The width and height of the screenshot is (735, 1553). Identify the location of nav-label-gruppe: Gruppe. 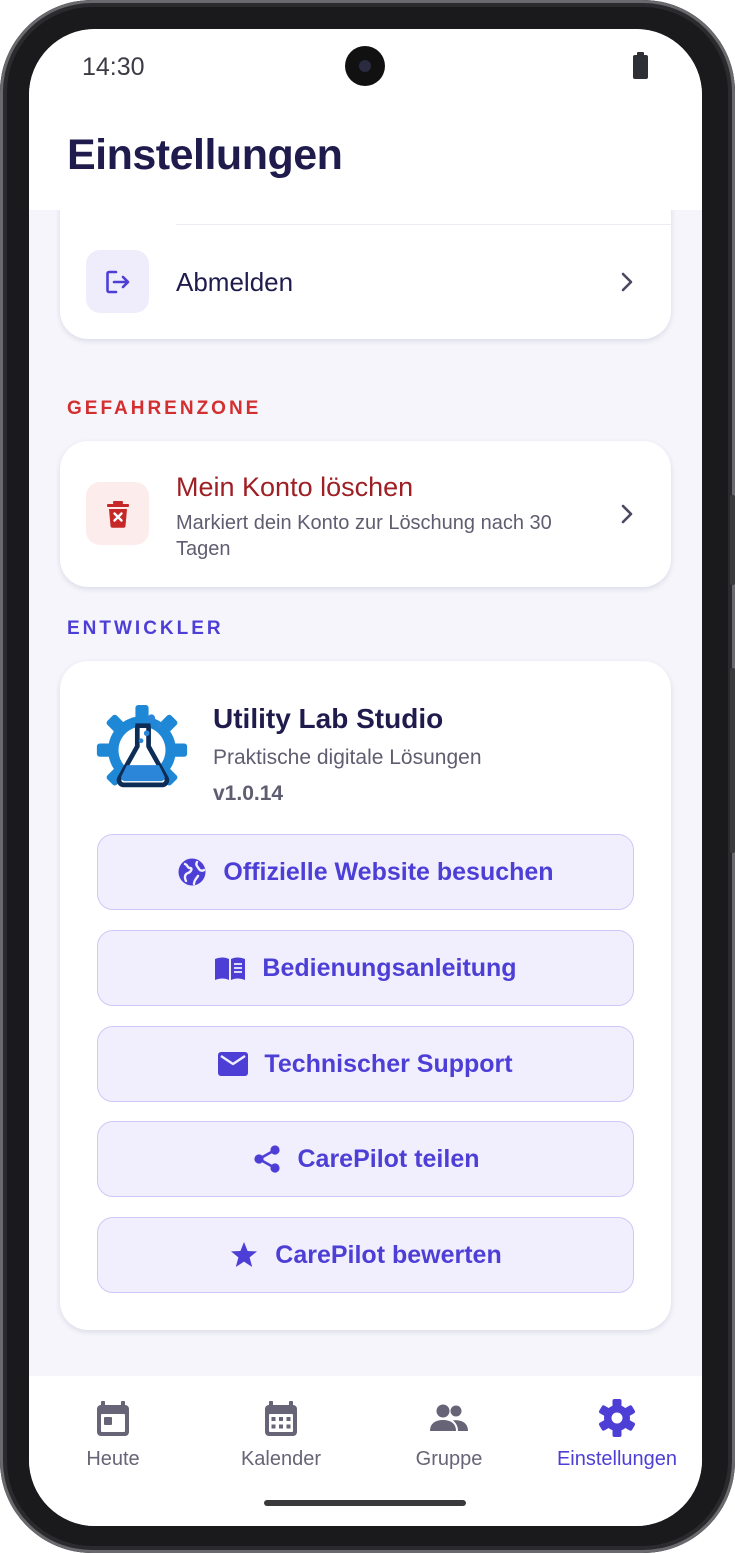
(449, 1459).